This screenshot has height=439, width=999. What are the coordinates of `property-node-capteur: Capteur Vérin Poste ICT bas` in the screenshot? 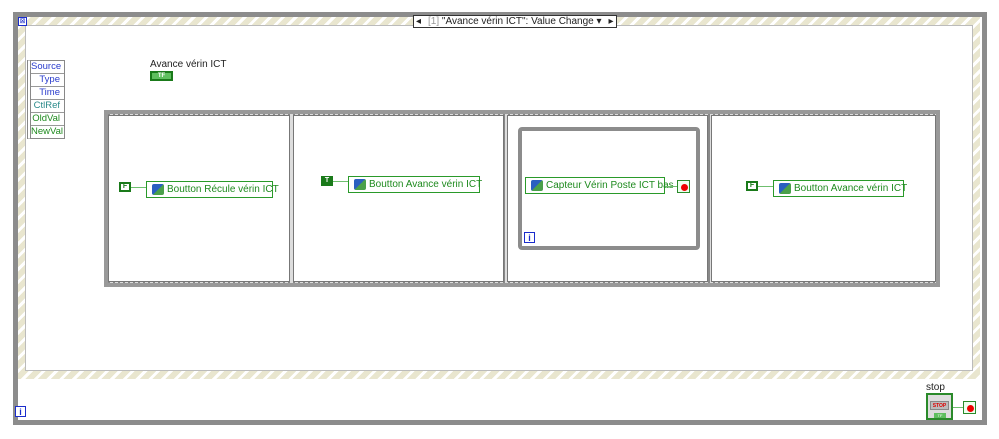 It's located at (599, 185).